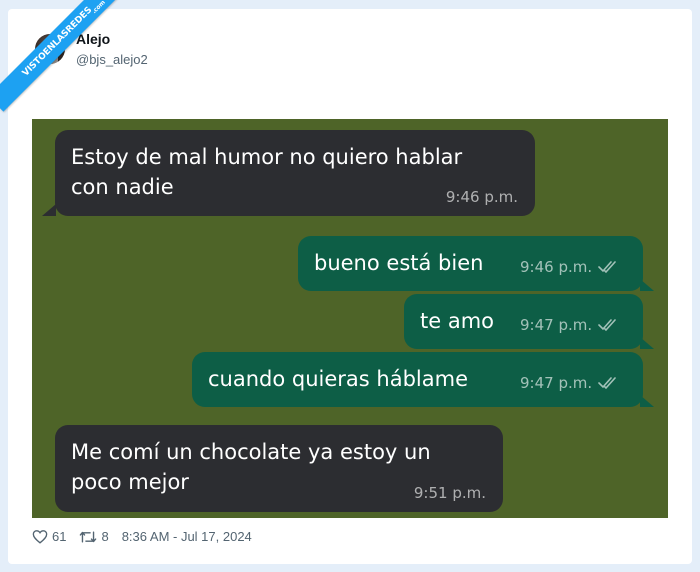  I want to click on message-bubble-outgoing: te amo 9:47 p.m., so click(523, 321).